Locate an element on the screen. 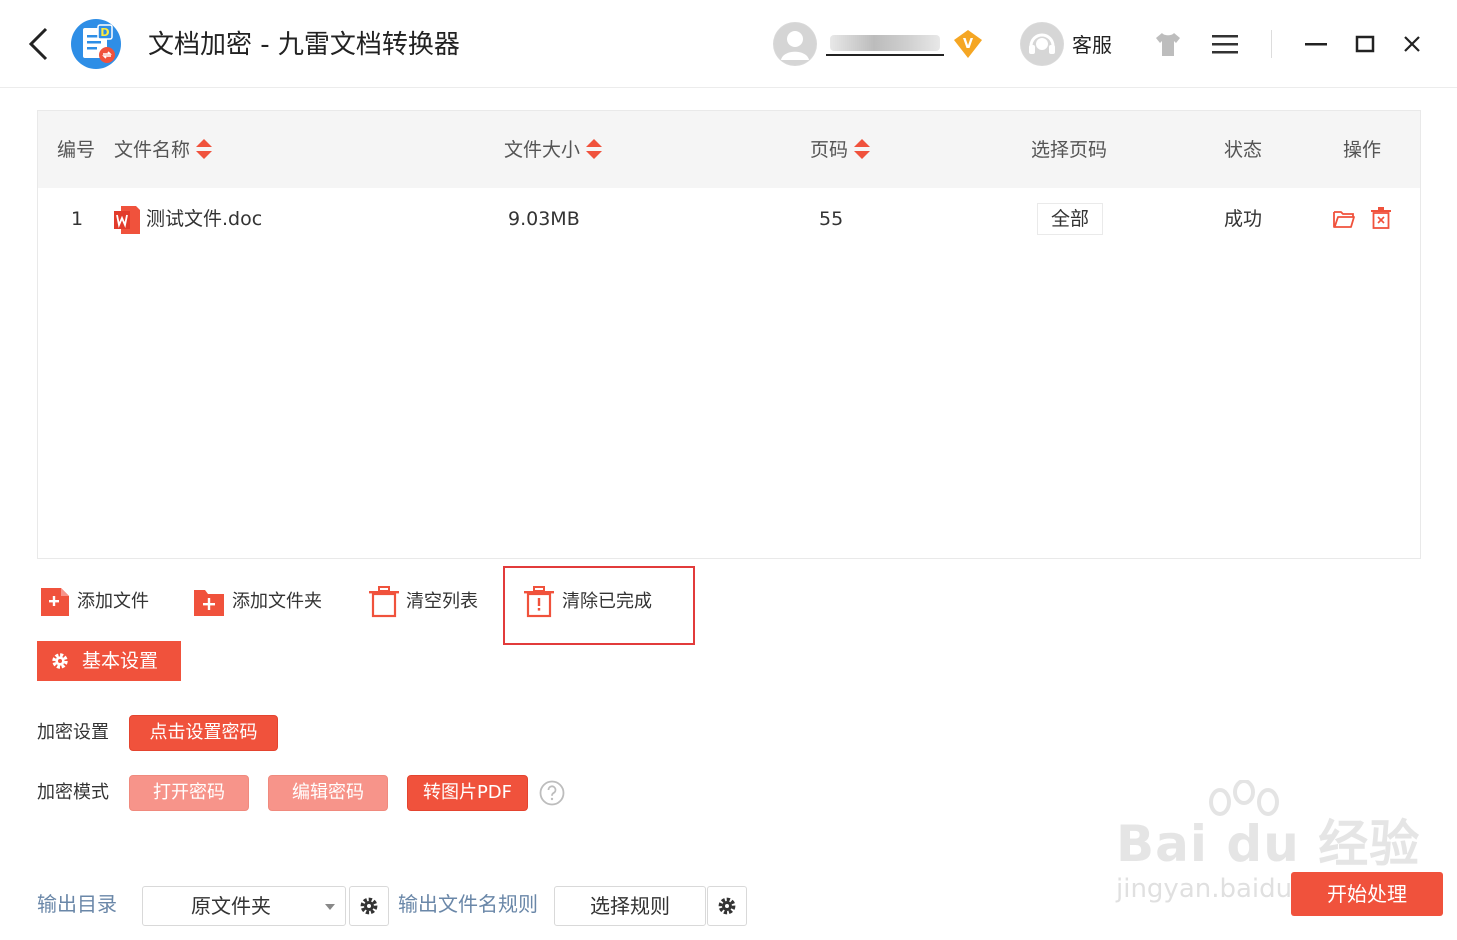 The width and height of the screenshot is (1457, 940). headset-icon is located at coordinates (1042, 44).